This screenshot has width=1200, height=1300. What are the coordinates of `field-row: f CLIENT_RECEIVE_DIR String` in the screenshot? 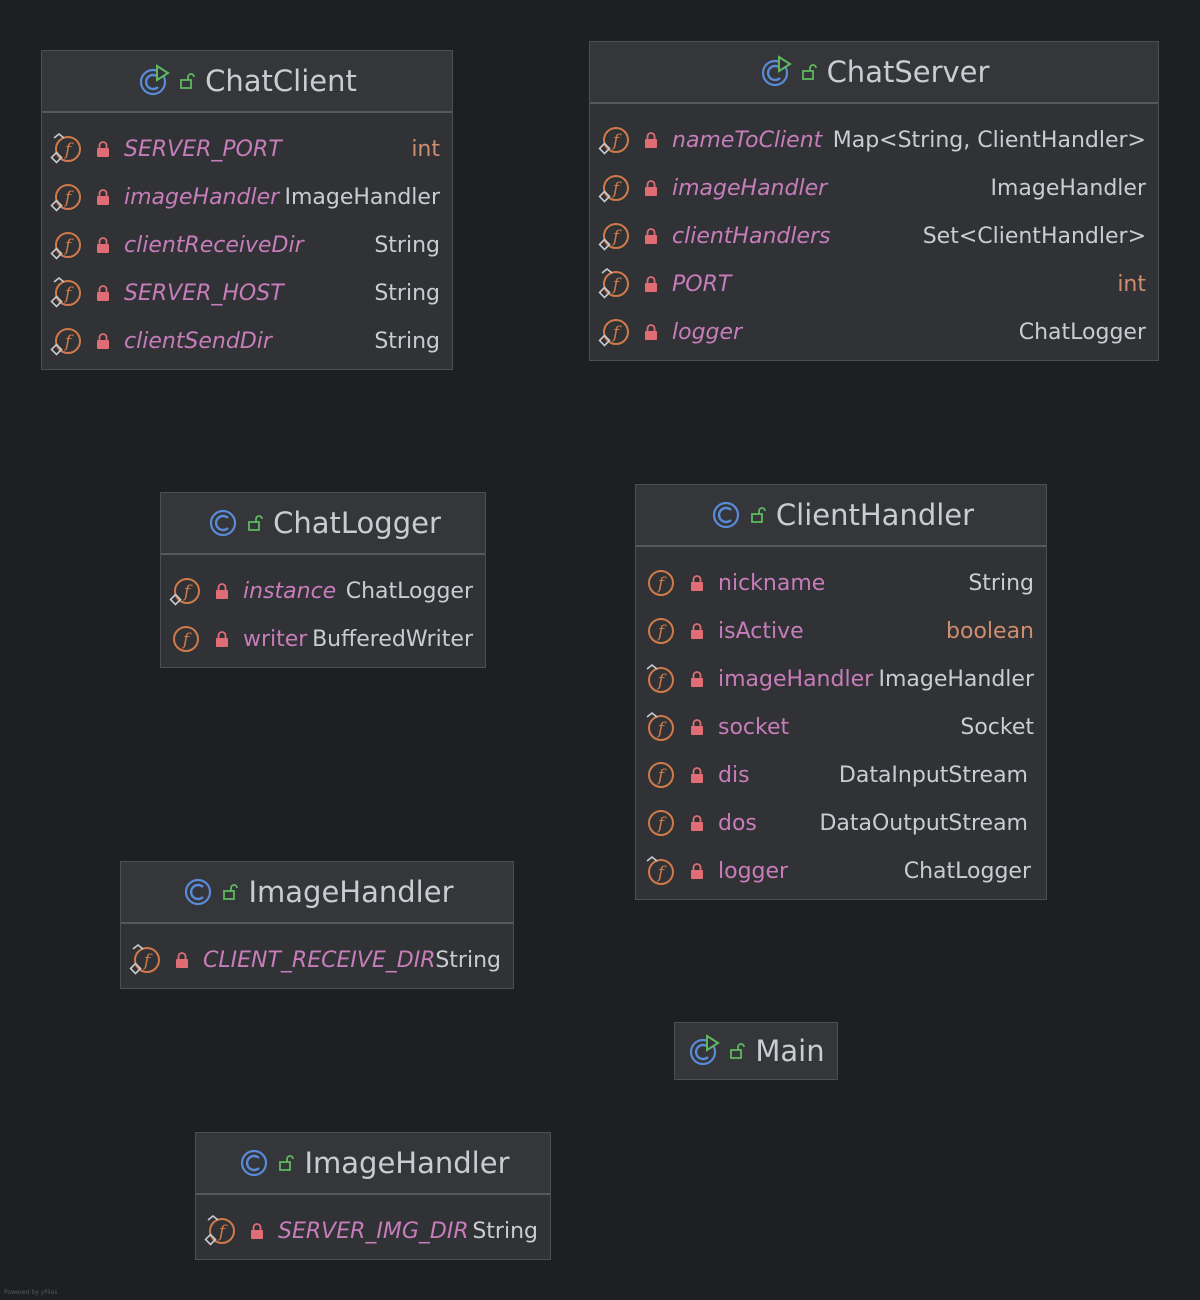 It's located at (317, 960).